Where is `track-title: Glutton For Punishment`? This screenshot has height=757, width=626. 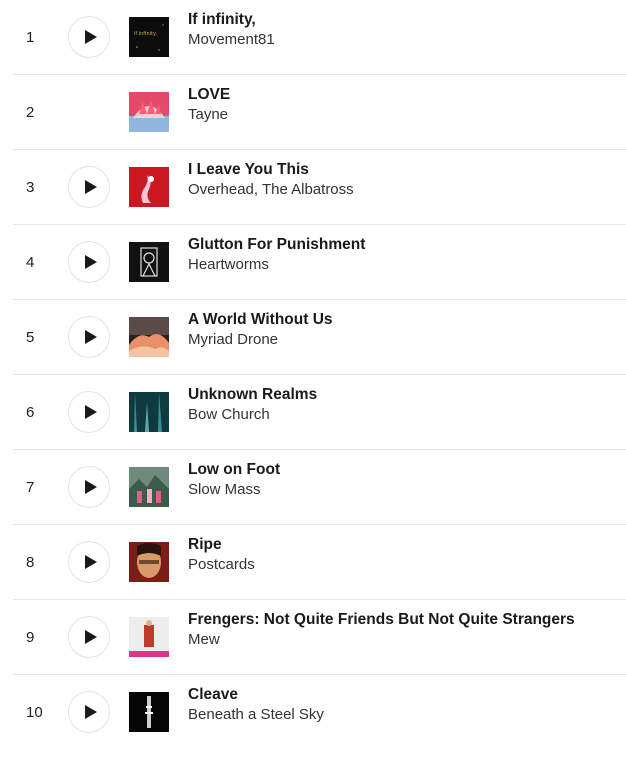
track-title: Glutton For Punishment is located at coordinates (276, 245).